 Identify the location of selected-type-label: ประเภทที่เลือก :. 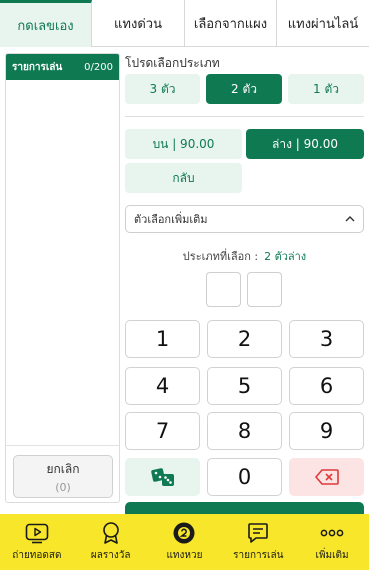
(220, 256).